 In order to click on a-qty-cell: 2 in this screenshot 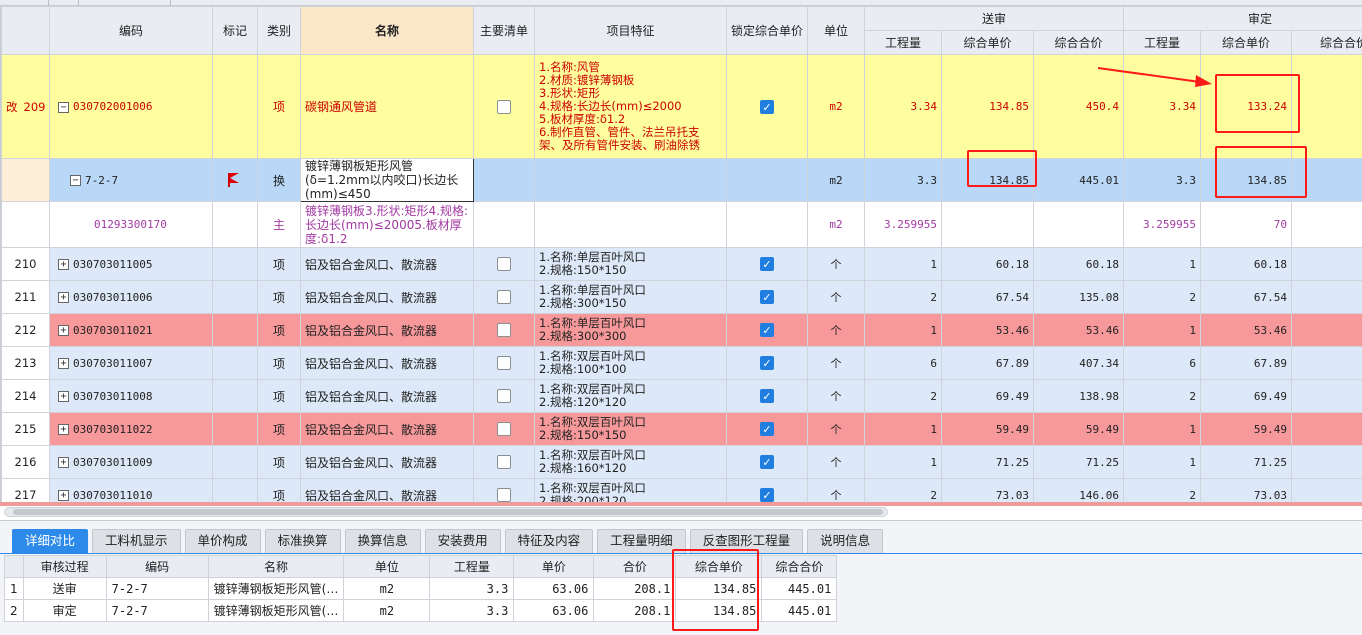, I will do `click(1162, 297)`.